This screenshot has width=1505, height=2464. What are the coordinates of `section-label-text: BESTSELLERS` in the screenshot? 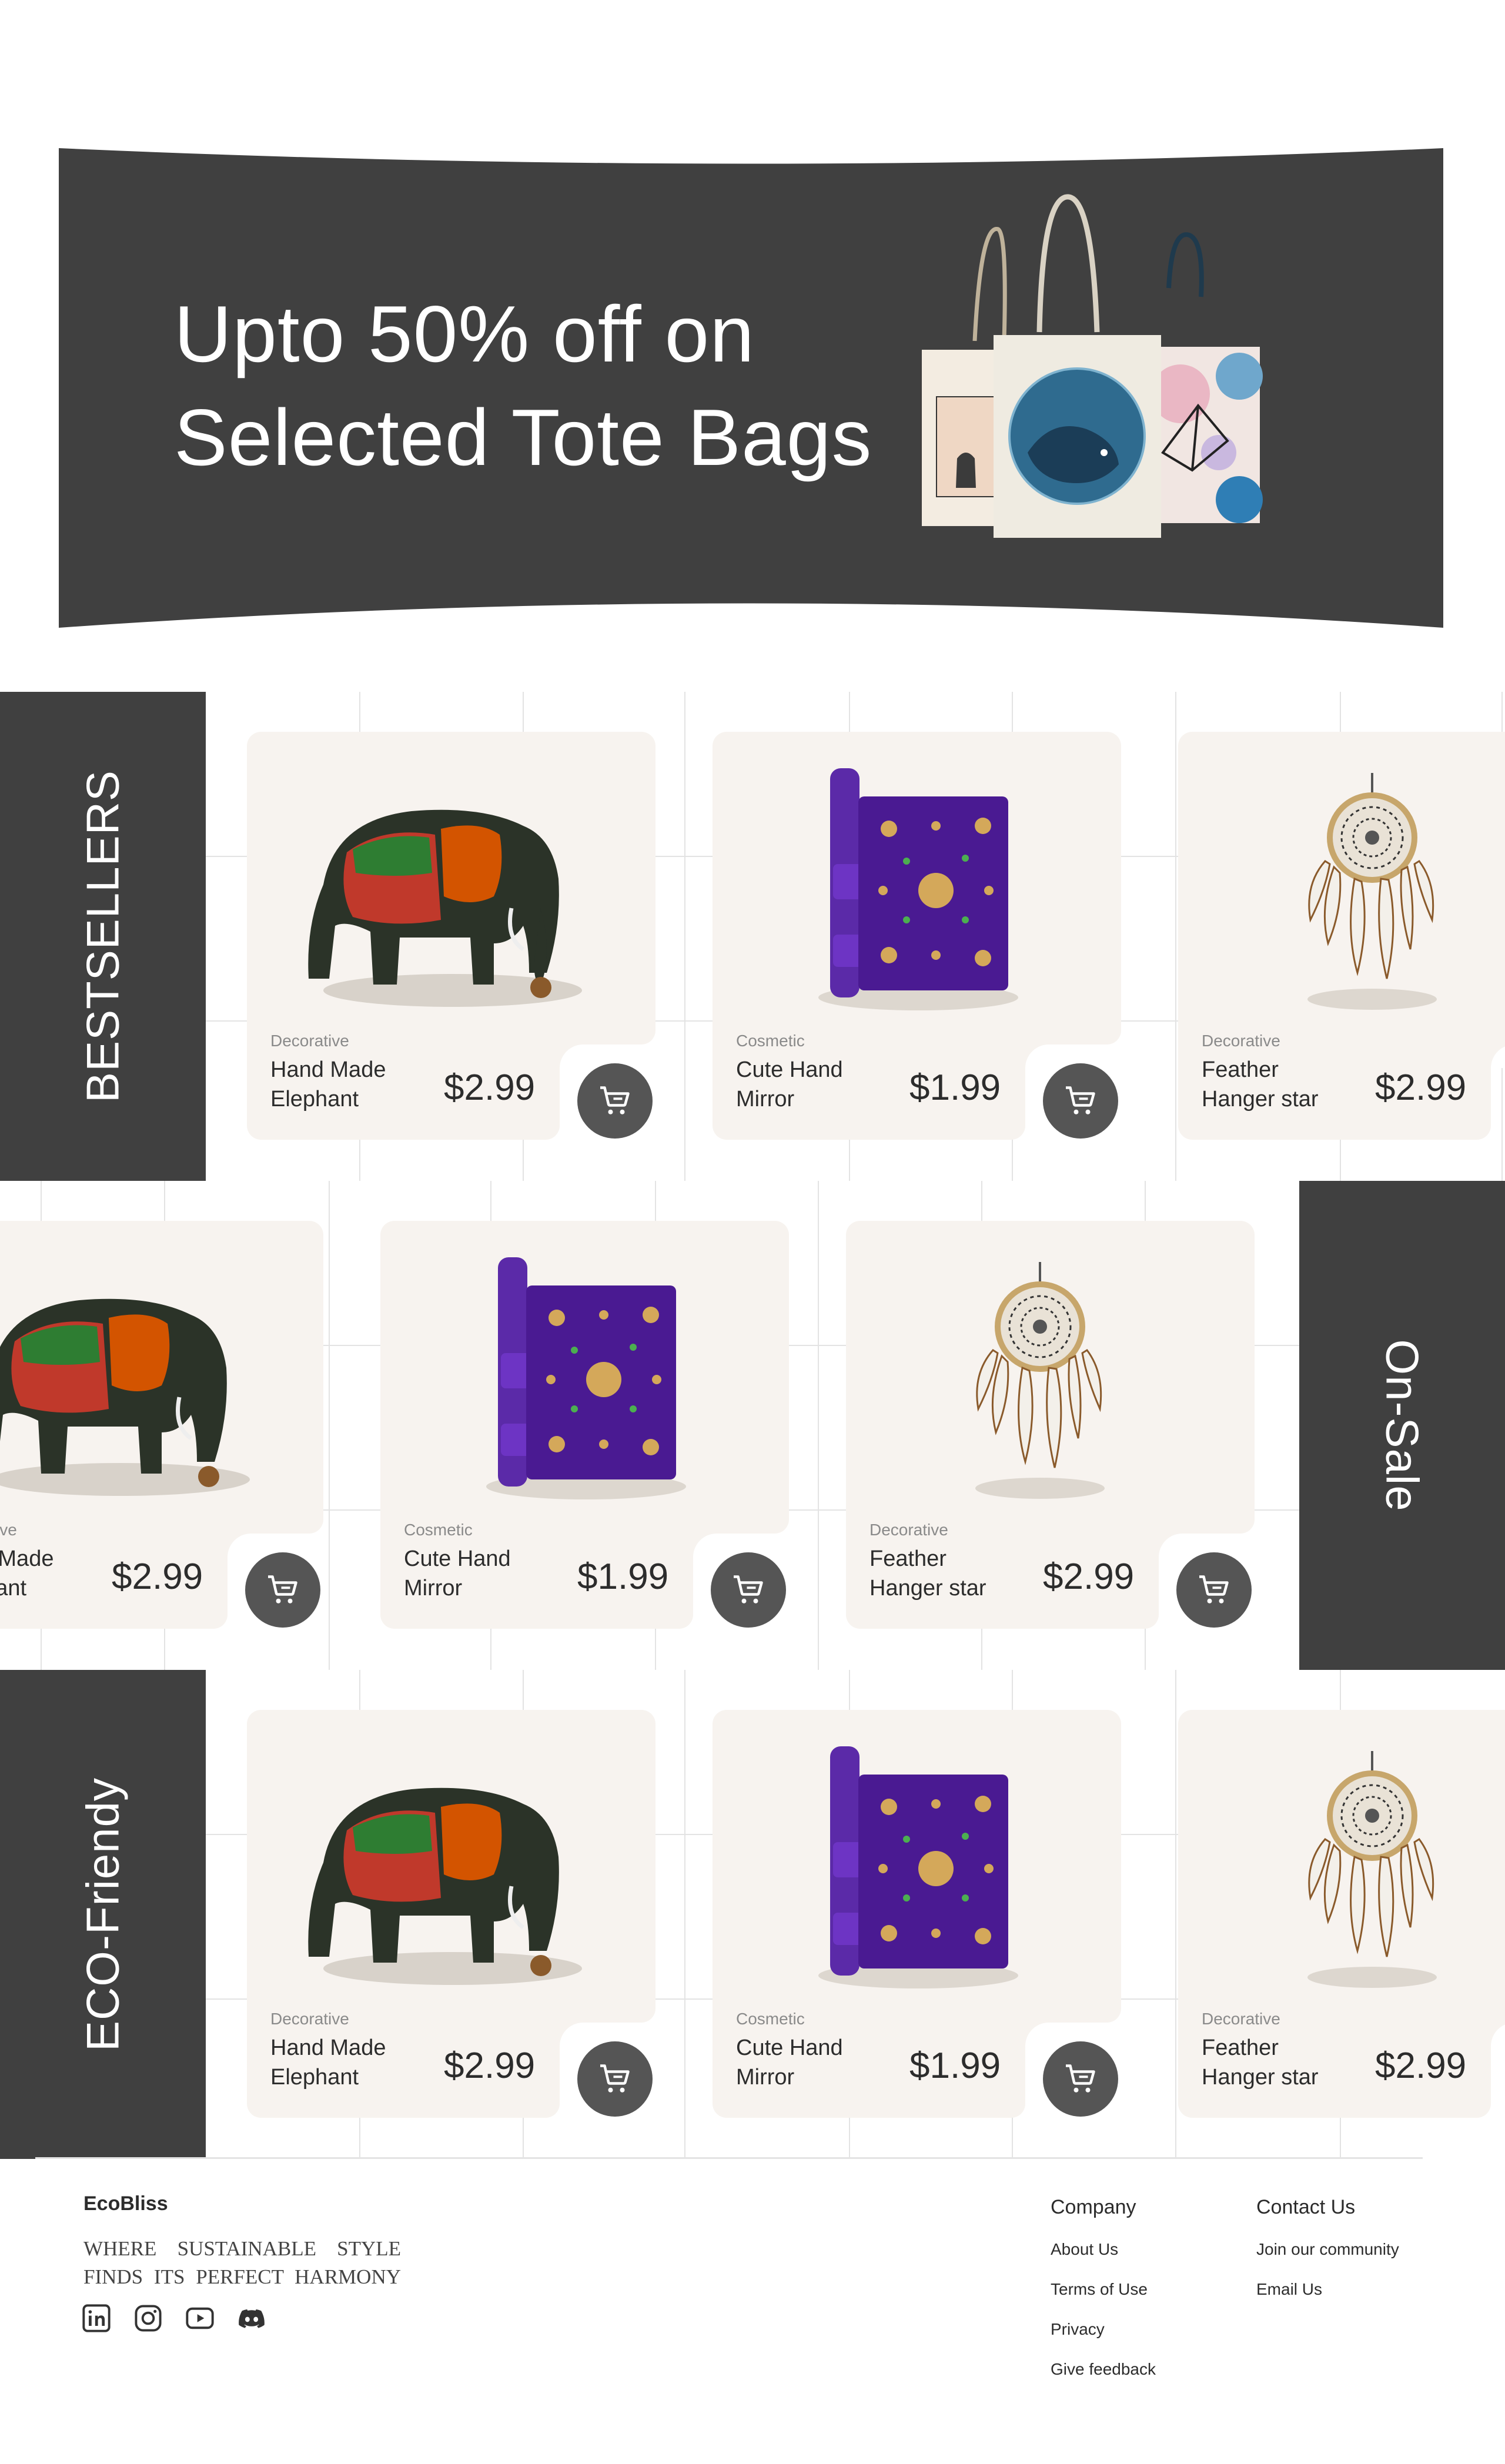 It's located at (102, 936).